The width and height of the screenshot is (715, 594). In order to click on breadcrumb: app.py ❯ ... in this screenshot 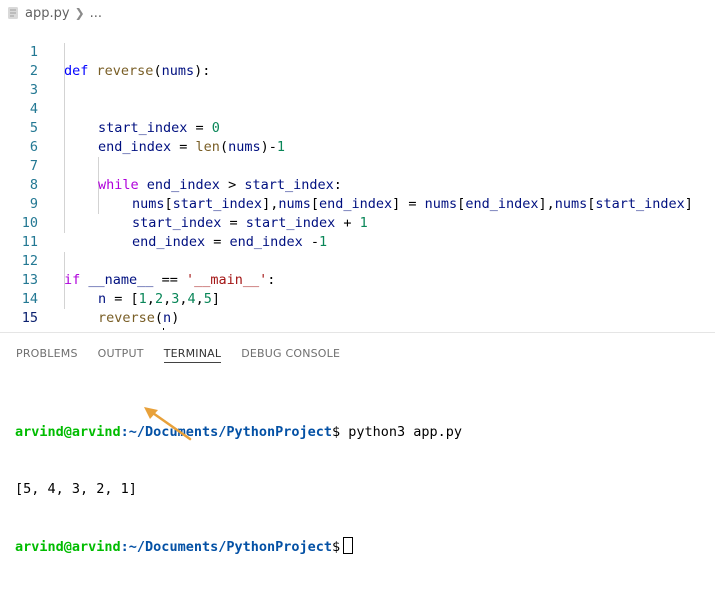, I will do `click(54, 13)`.